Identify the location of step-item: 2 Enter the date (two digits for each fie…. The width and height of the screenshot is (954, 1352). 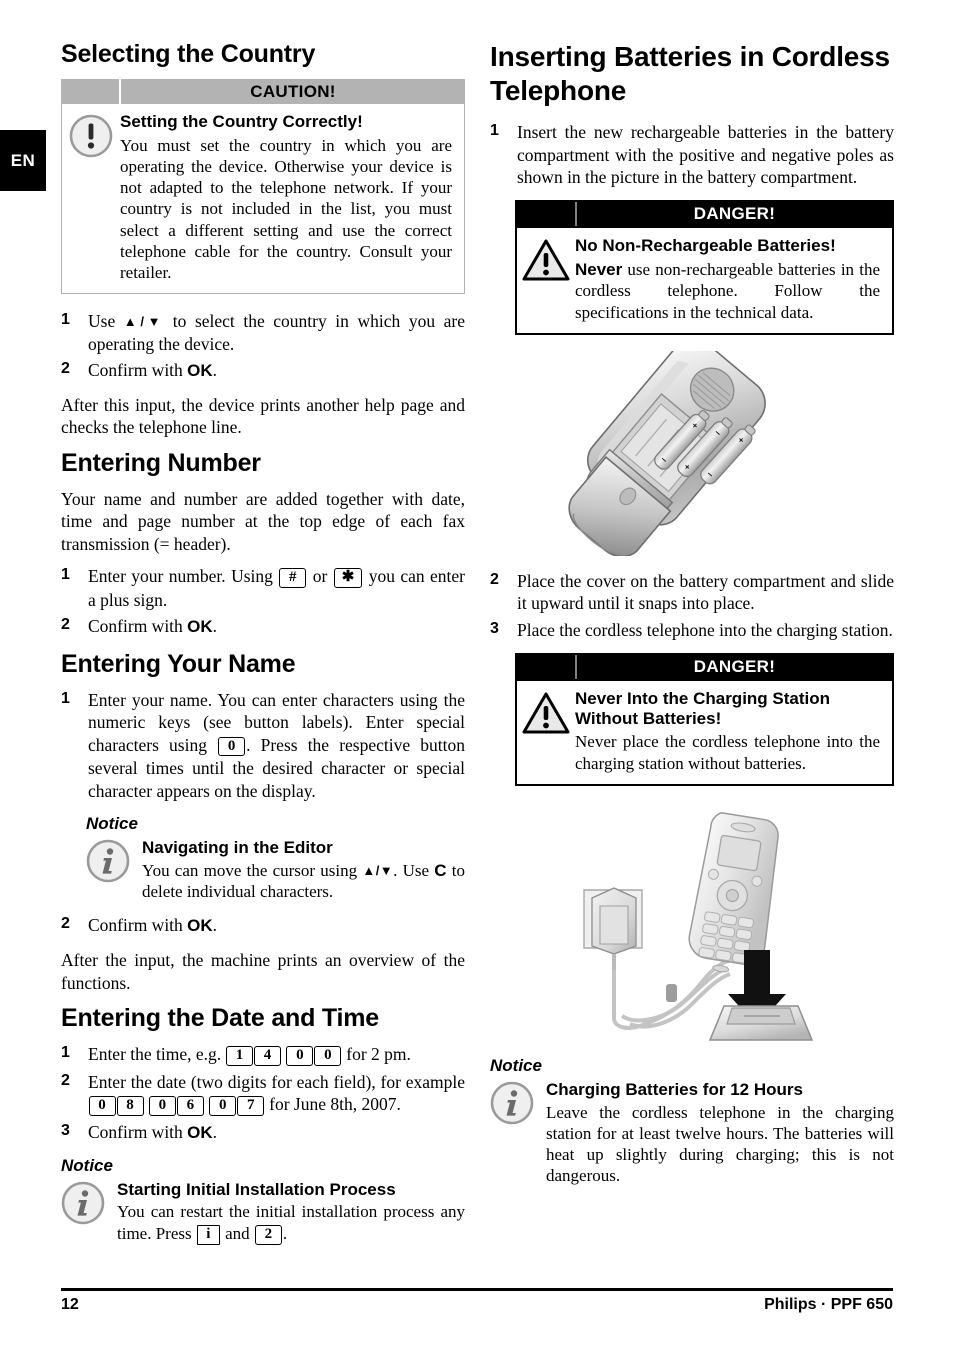
(263, 1094).